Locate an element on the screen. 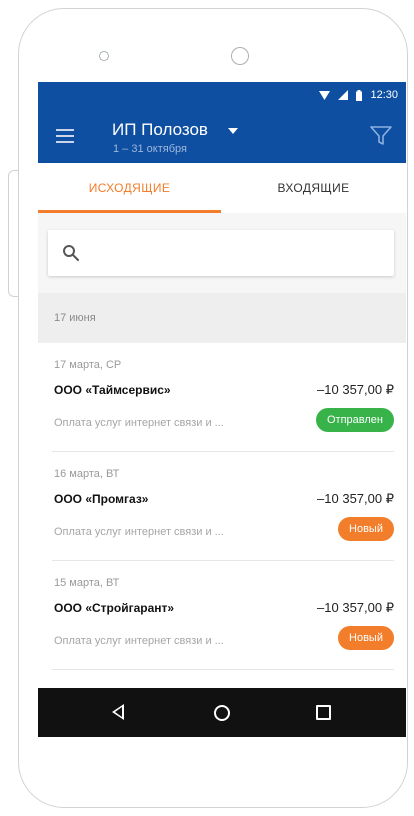  camera-icon is located at coordinates (240, 56).